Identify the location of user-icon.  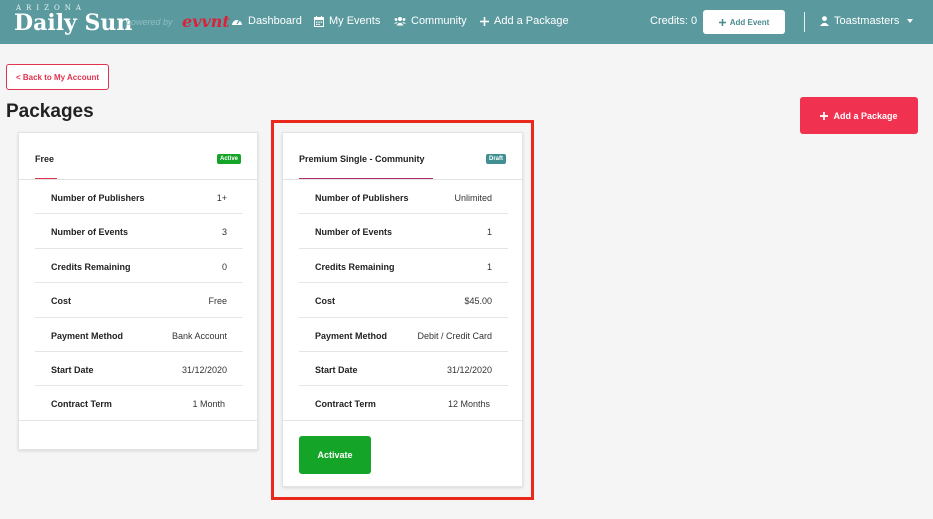
(824, 21).